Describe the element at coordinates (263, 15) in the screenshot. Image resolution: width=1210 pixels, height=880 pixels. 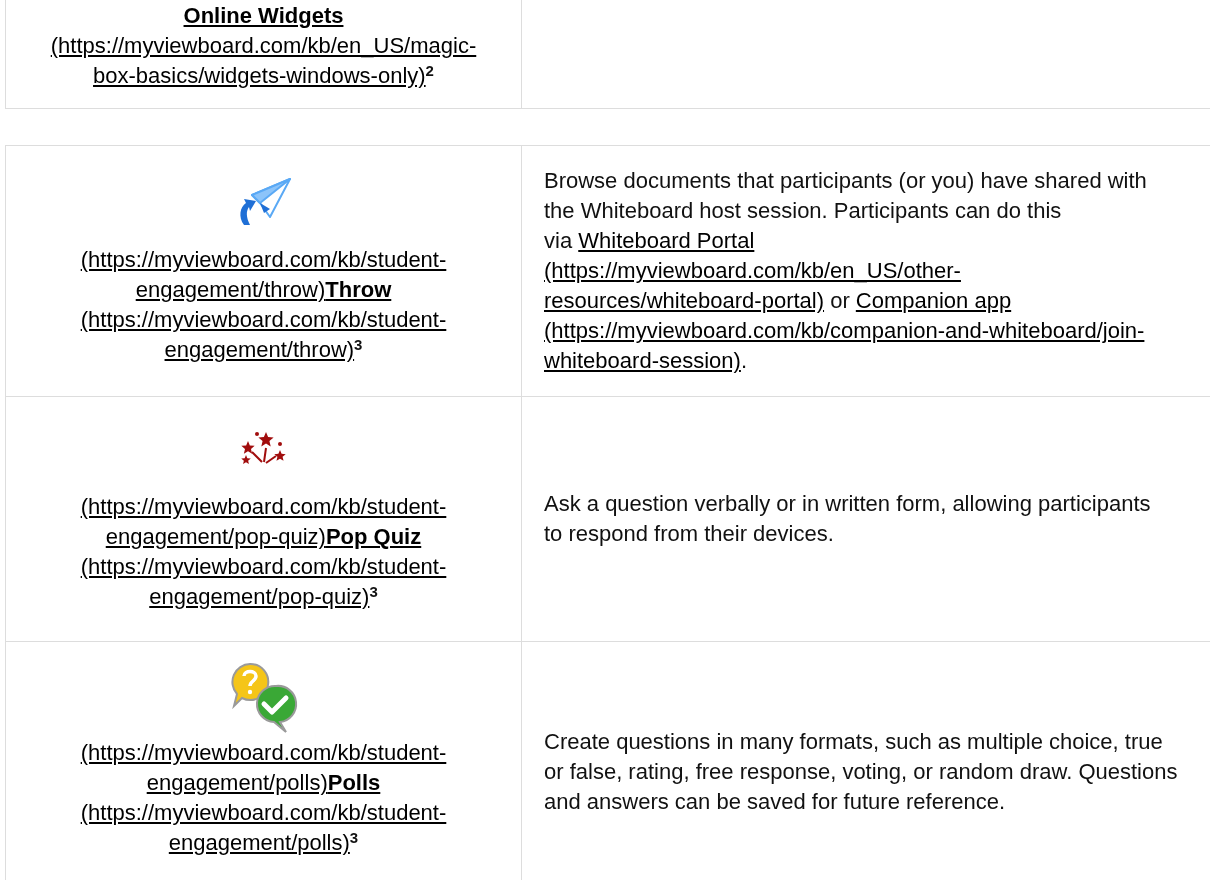
I see `title-link: Online Widgets` at that location.